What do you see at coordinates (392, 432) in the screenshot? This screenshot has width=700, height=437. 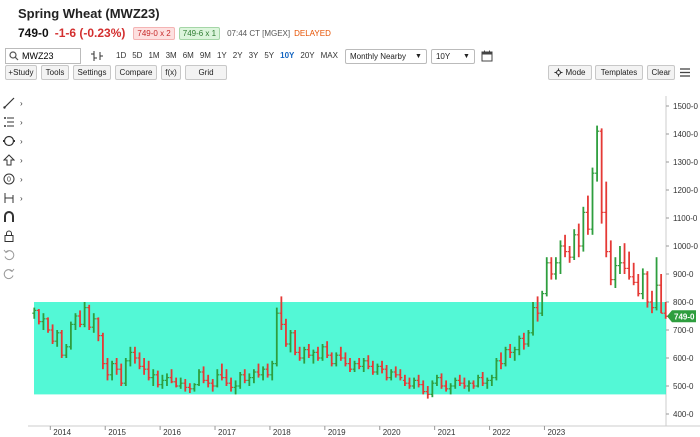 I see `x-tick-label: 2020` at bounding box center [392, 432].